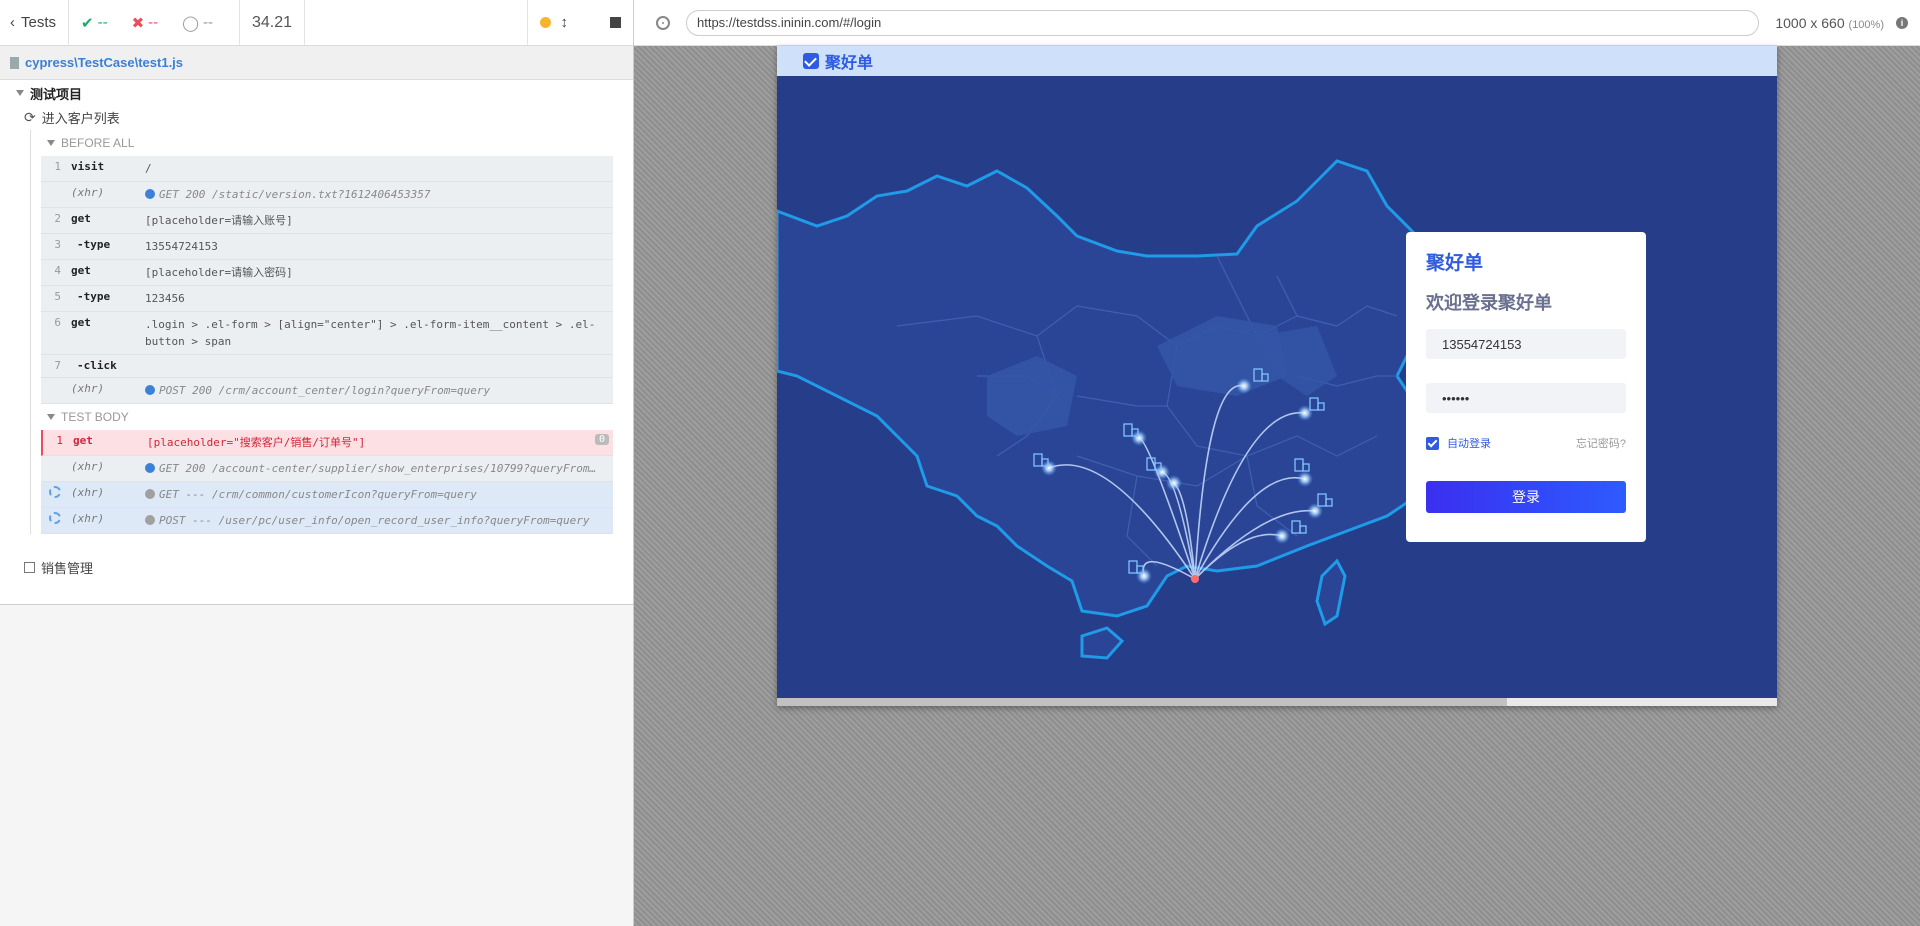 Image resolution: width=1920 pixels, height=926 pixels. I want to click on app-brand: 聚好单, so click(849, 63).